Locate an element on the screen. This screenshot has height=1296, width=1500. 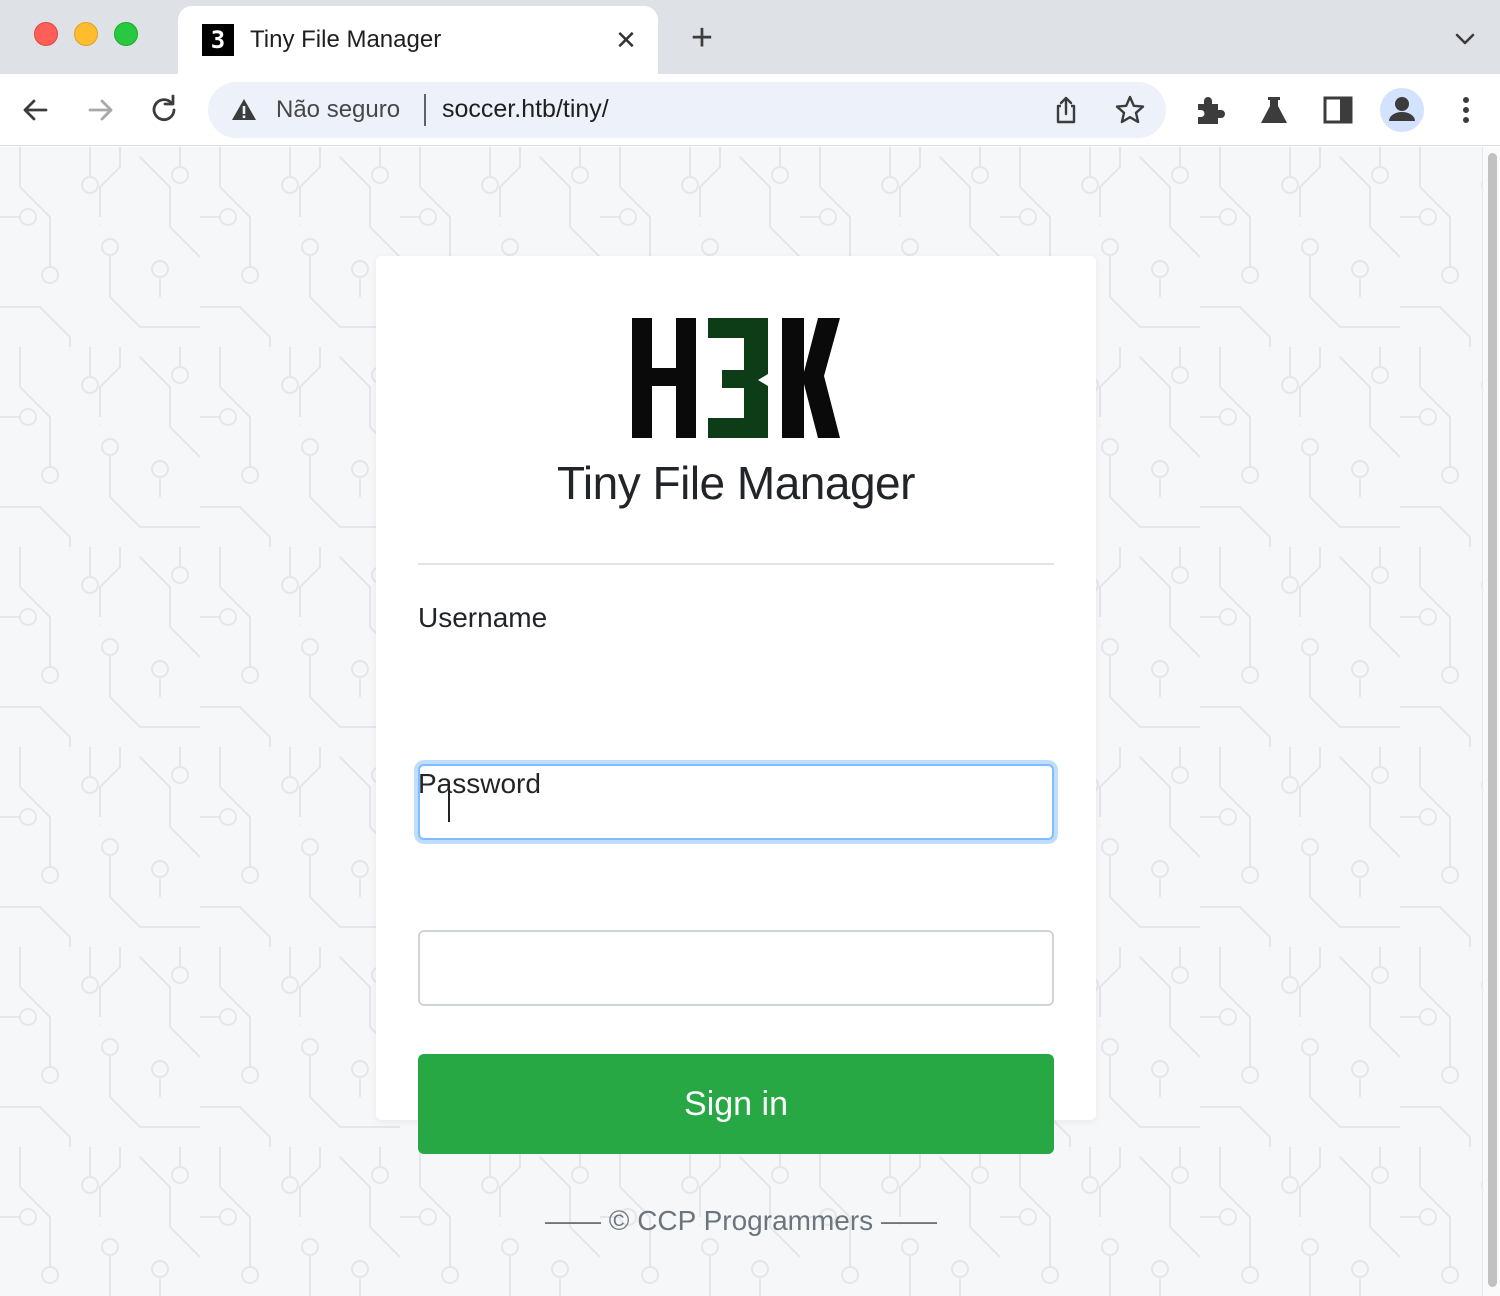
password-label: Password is located at coordinates (479, 783).